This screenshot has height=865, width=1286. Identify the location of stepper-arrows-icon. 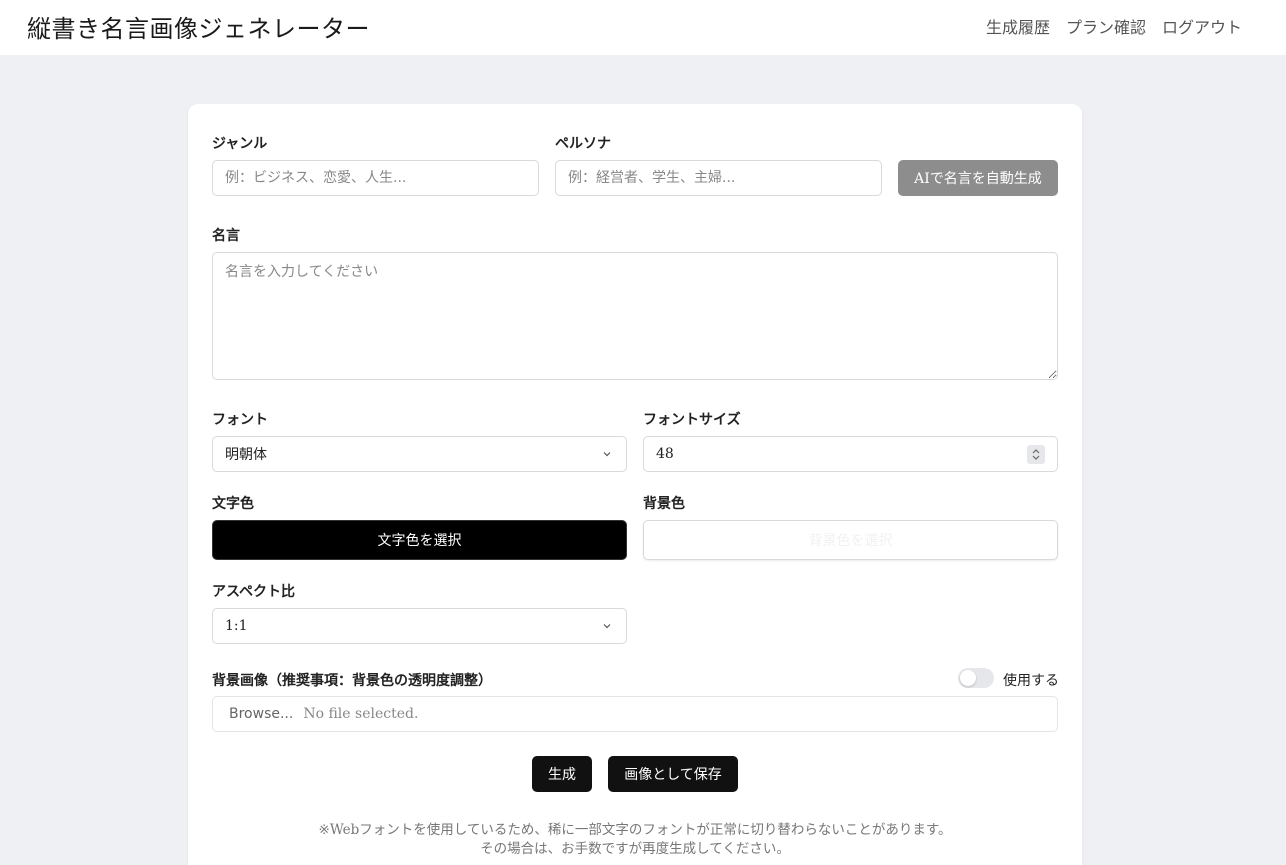
(1036, 454).